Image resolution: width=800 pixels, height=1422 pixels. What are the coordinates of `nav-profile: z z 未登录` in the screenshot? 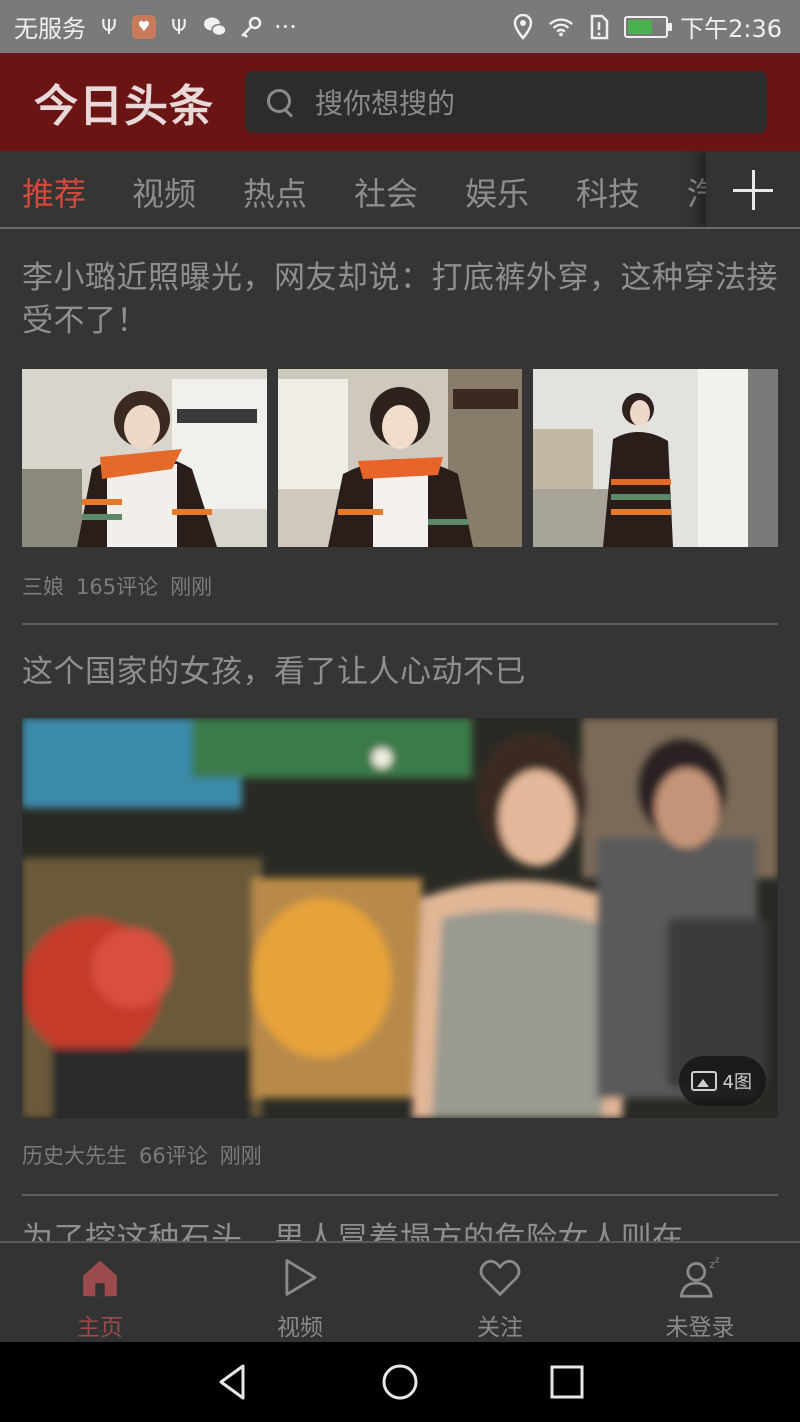 It's located at (700, 1292).